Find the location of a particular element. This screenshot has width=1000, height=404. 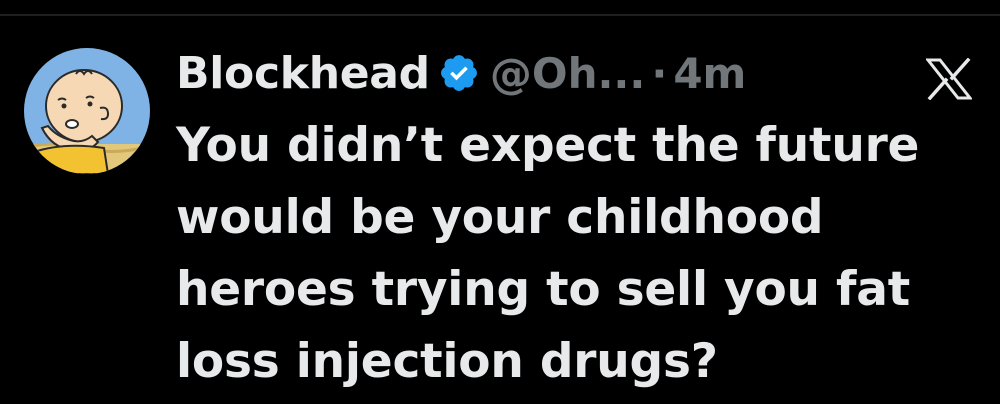

tweet-header: Blockhead @Oh... · 4m is located at coordinates (461, 73).